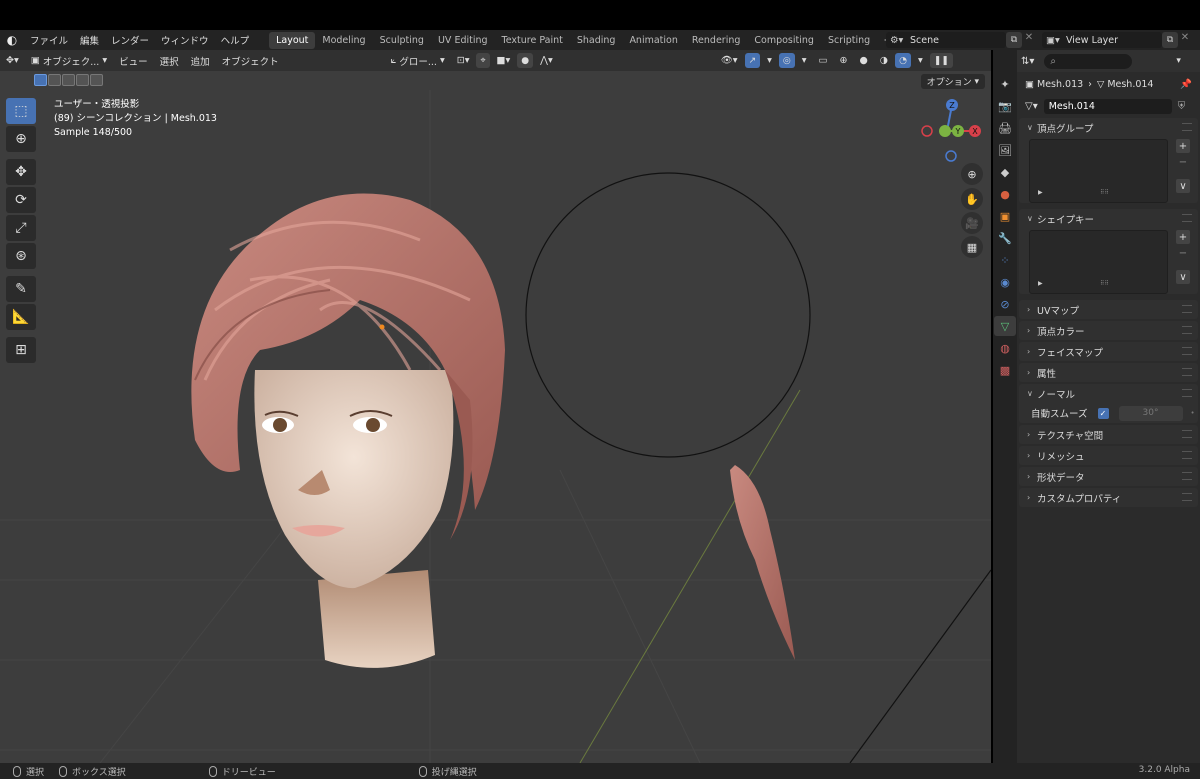 The height and width of the screenshot is (779, 1200). What do you see at coordinates (292, 40) in the screenshot?
I see `tab-layout: Layout` at bounding box center [292, 40].